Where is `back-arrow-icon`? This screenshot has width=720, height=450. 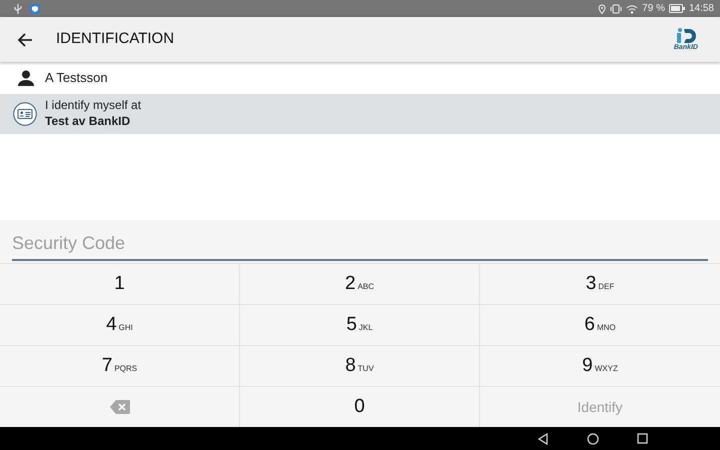
back-arrow-icon is located at coordinates (25, 40).